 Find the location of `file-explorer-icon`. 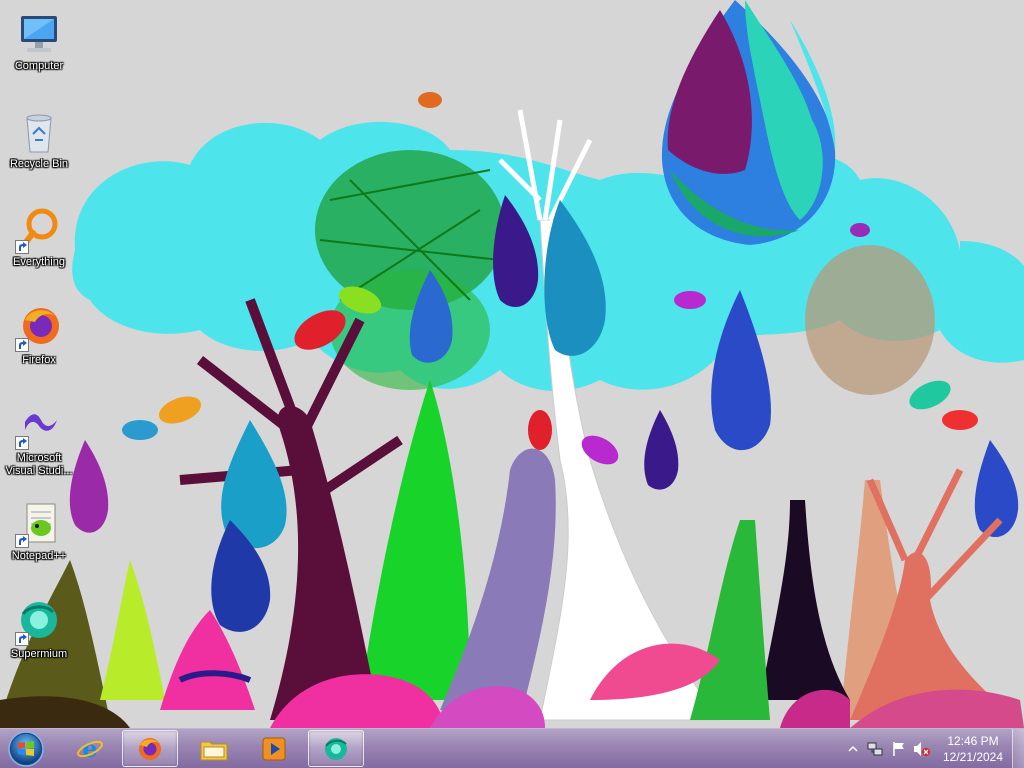

file-explorer-icon is located at coordinates (214, 750).